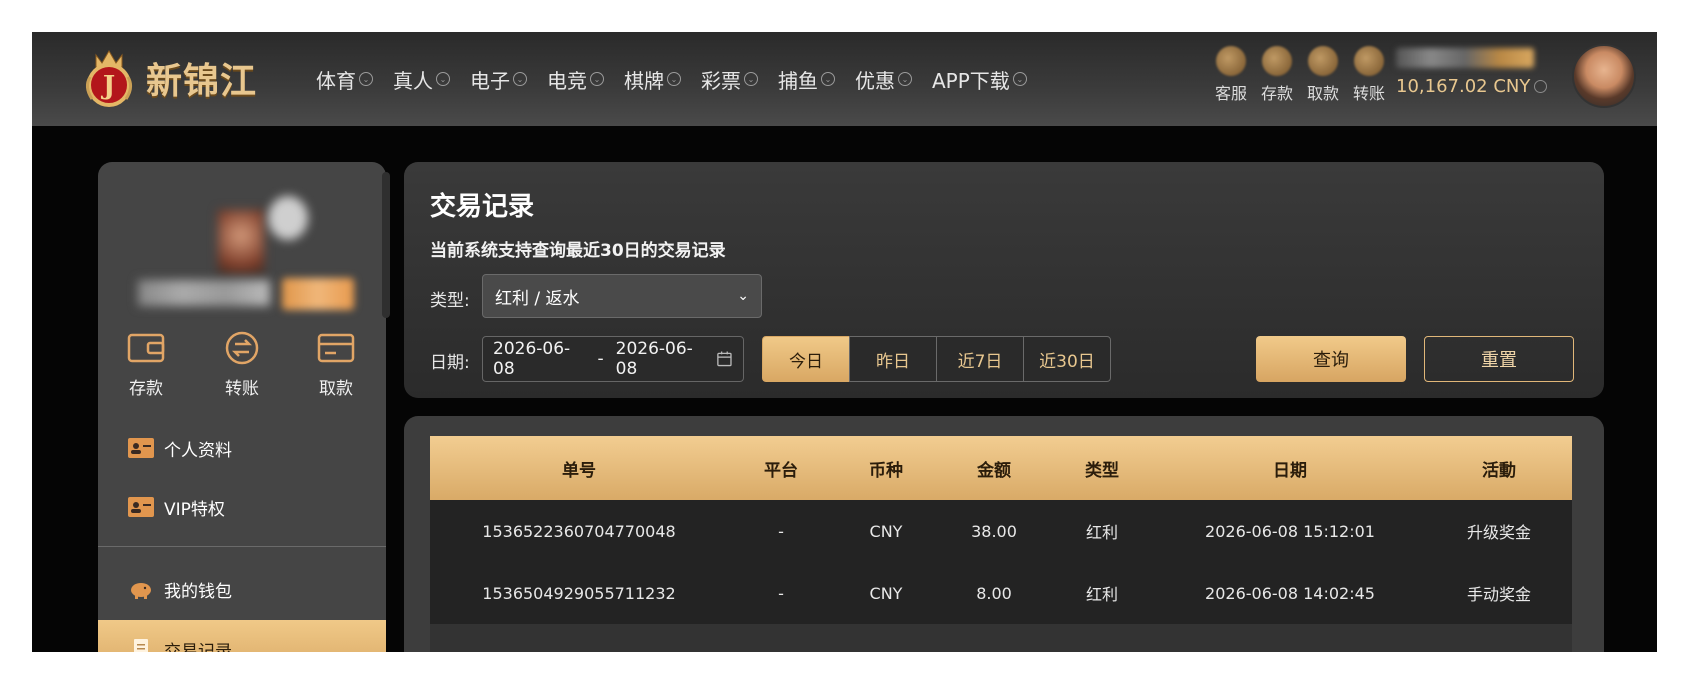 Image resolution: width=1689 pixels, height=684 pixels. I want to click on nav-item-slots: 电子 ⌄, so click(498, 79).